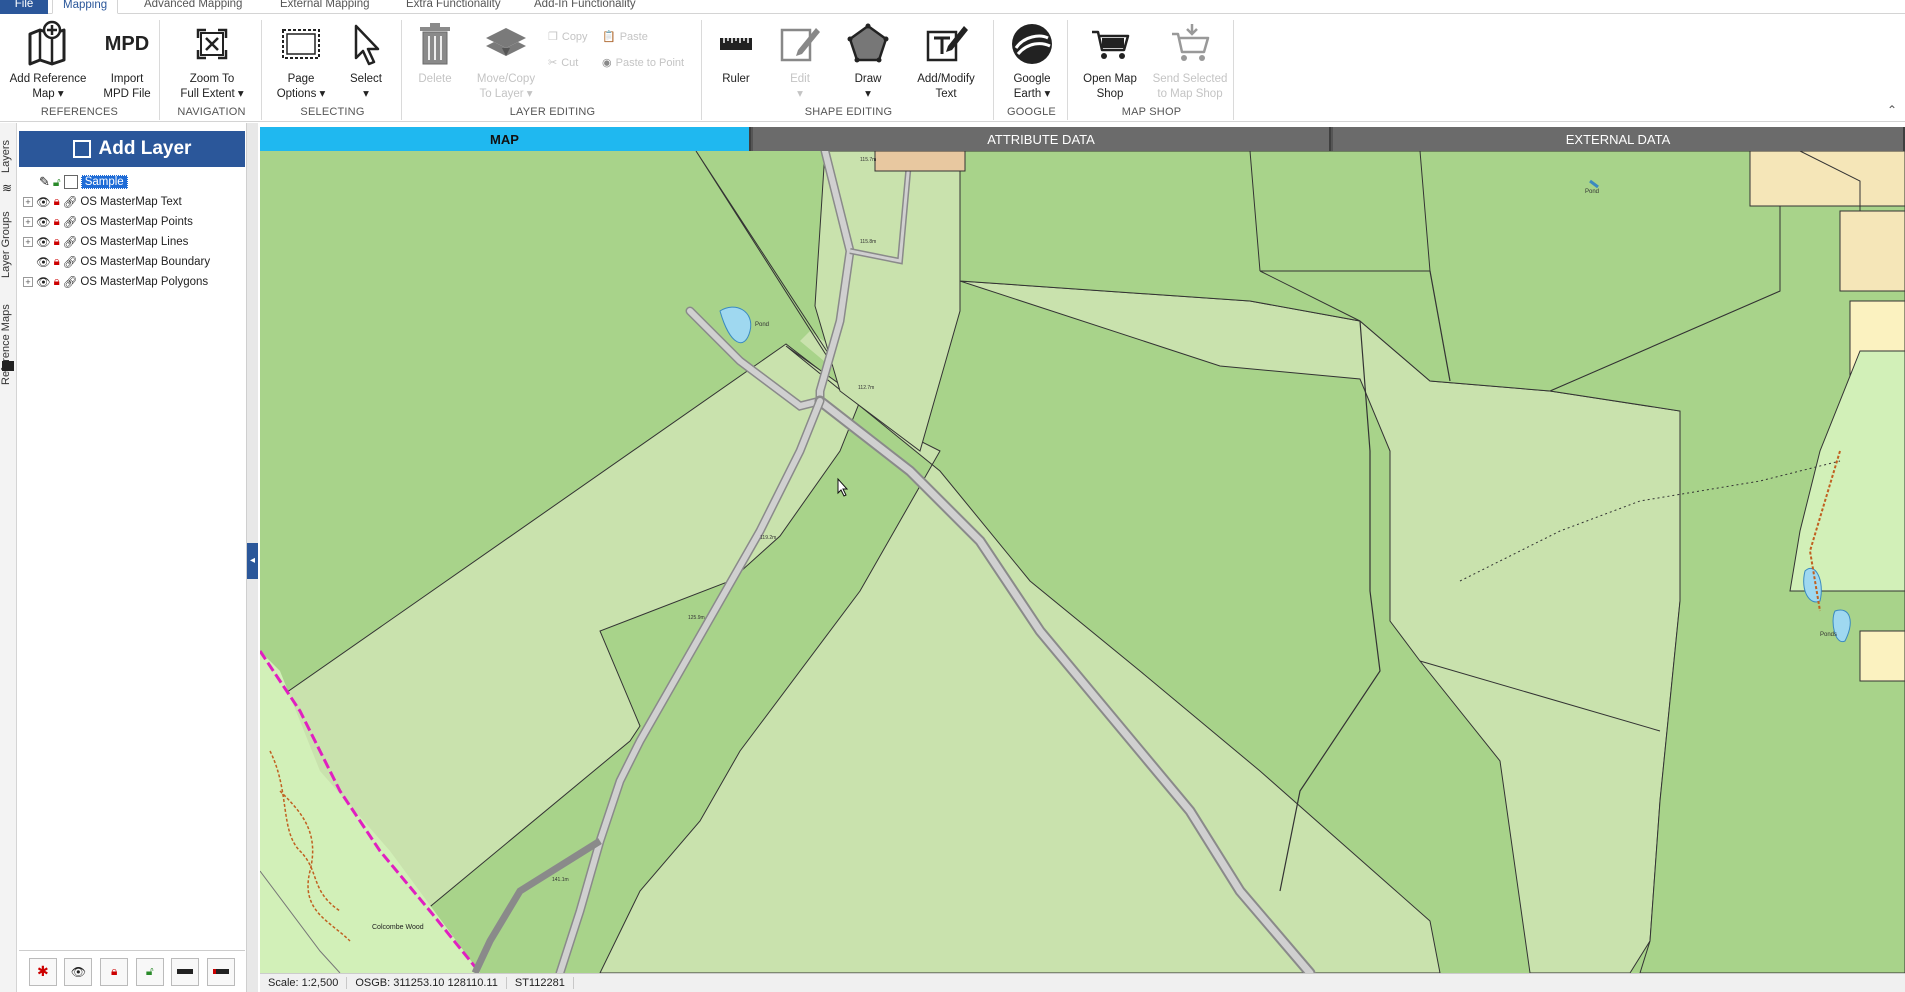  I want to click on send-selected-label-2: to Map Shop, so click(1190, 94).